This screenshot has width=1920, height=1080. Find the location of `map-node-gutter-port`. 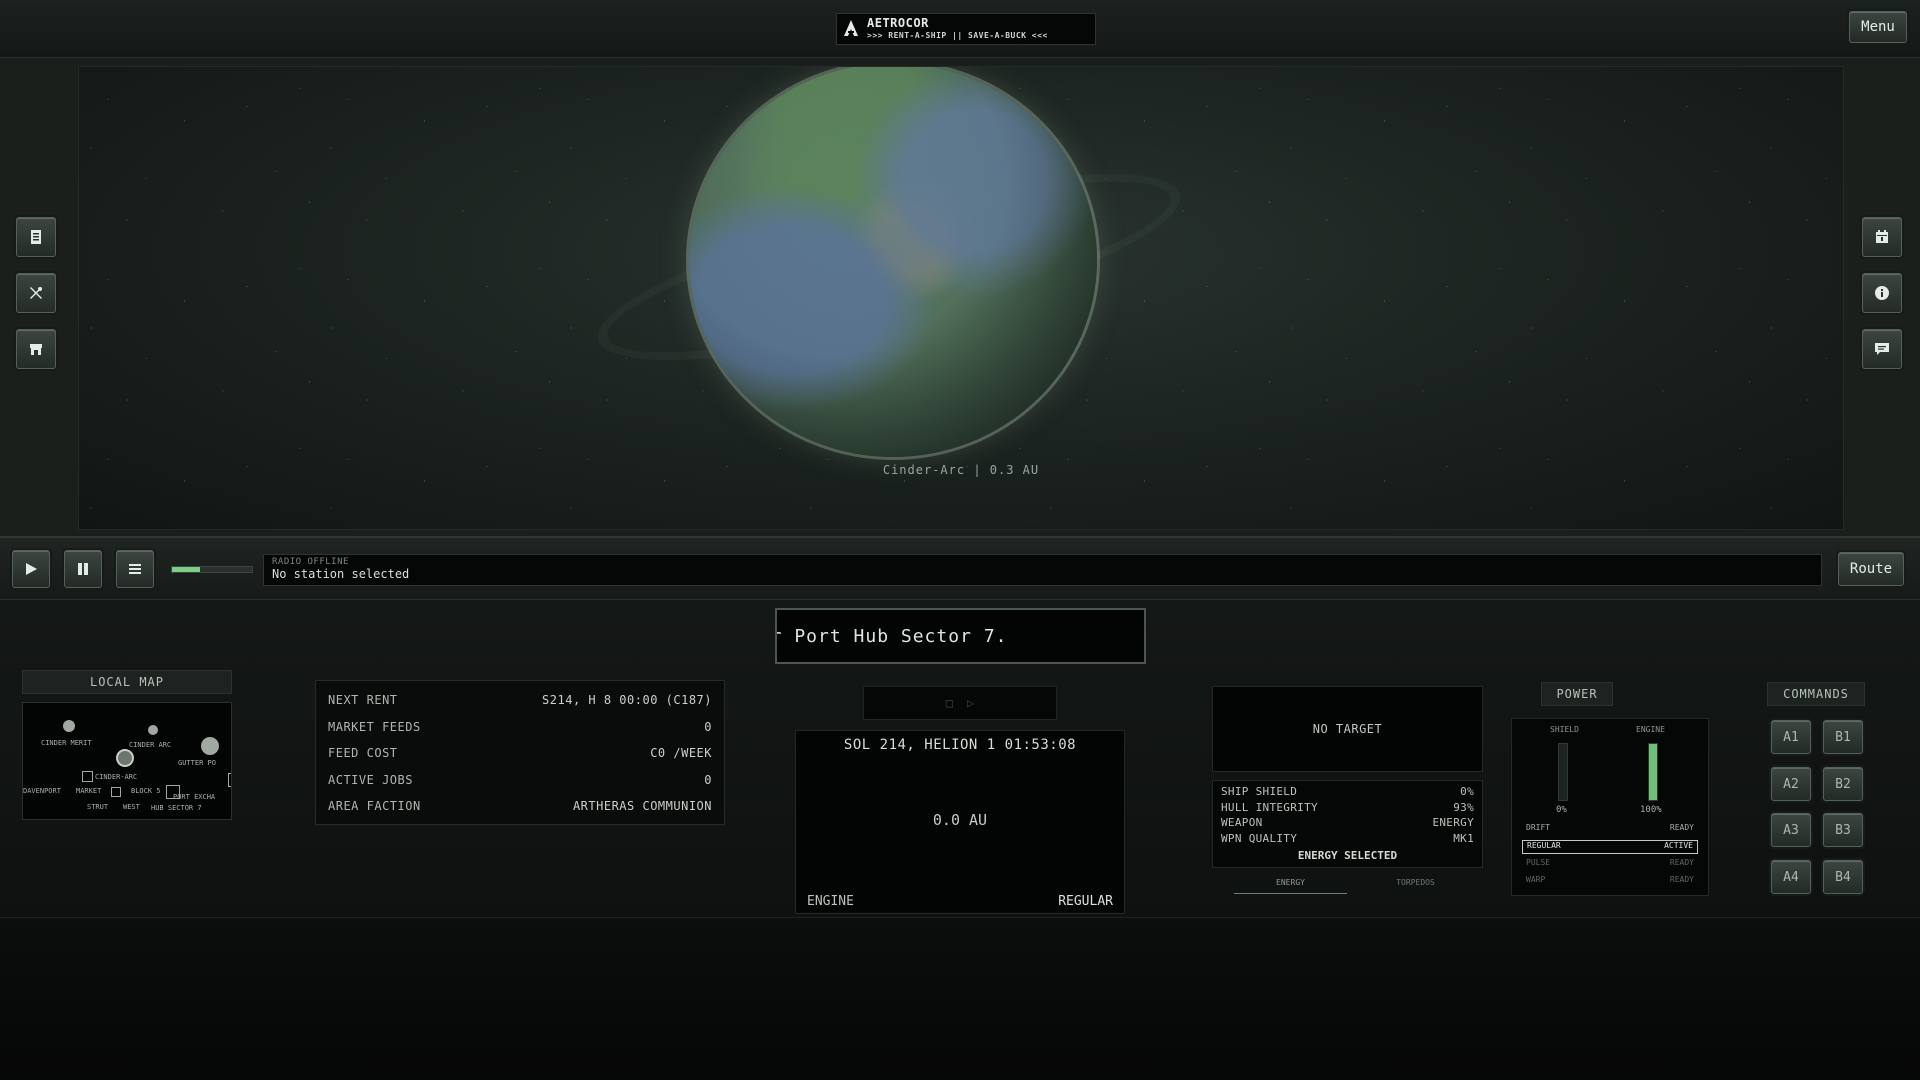

map-node-gutter-port is located at coordinates (210, 746).